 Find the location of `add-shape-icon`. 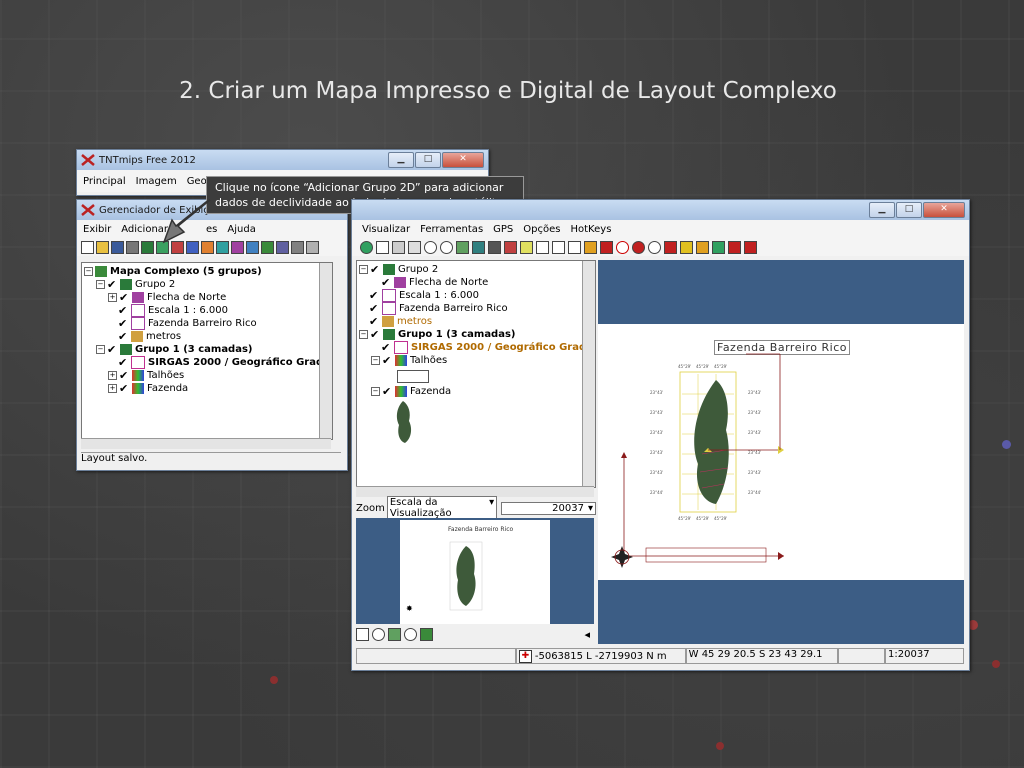

add-shape-icon is located at coordinates (222, 247).